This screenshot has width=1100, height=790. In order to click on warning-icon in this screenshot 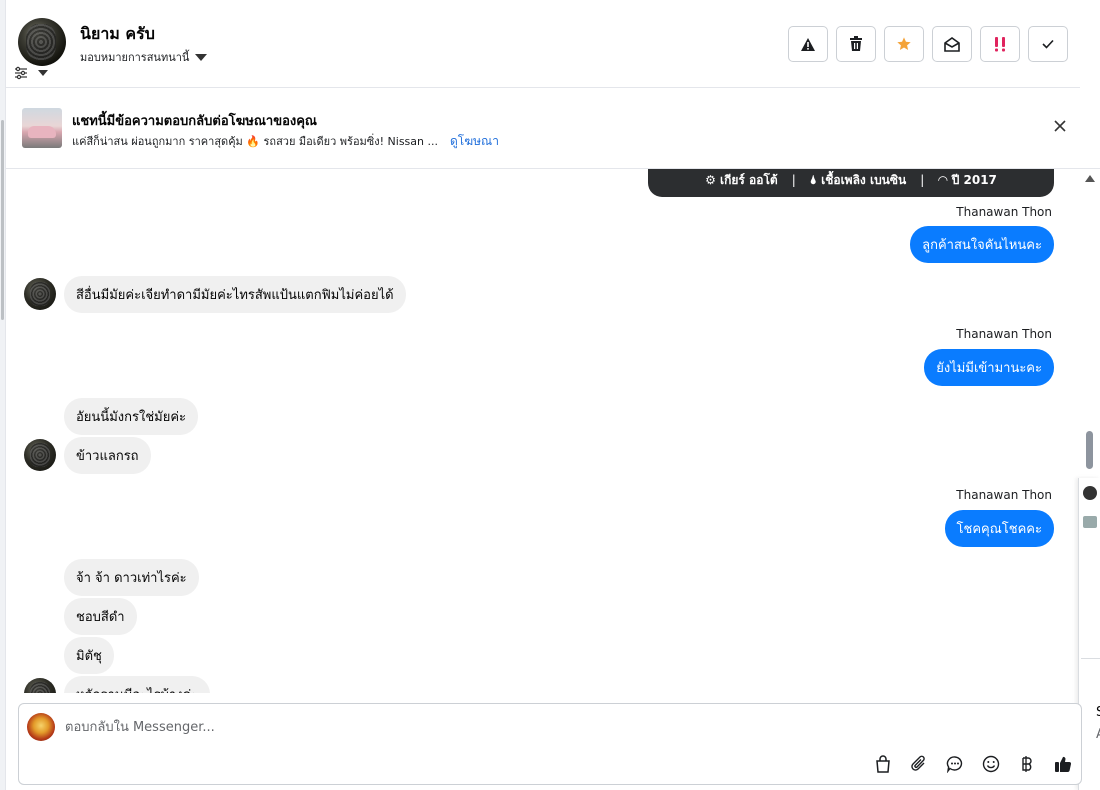, I will do `click(808, 44)`.